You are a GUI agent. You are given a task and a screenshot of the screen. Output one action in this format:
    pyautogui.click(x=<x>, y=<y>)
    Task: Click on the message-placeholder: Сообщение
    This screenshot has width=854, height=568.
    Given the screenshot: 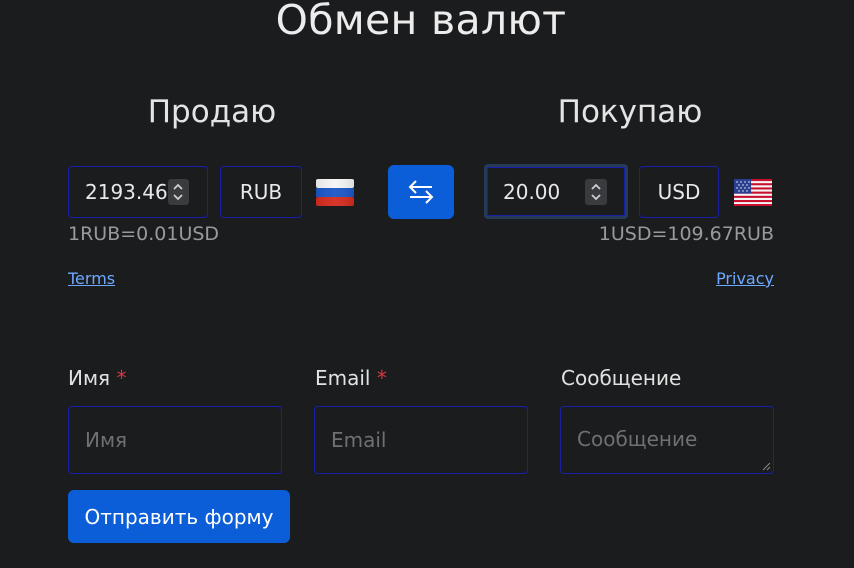 What is the action you would take?
    pyautogui.click(x=637, y=439)
    